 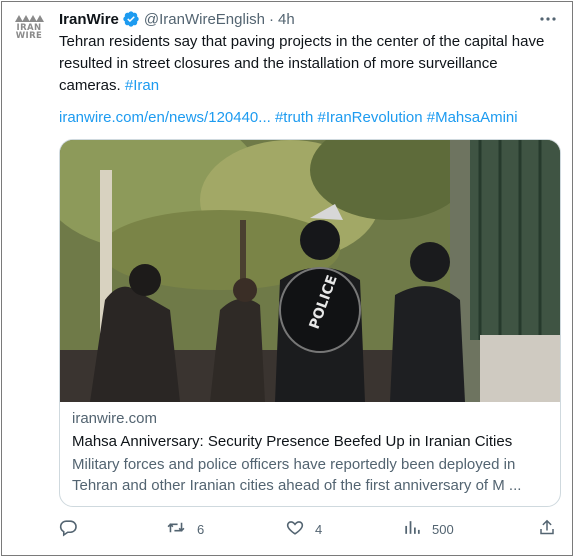 What do you see at coordinates (548, 19) in the screenshot?
I see `more-icon` at bounding box center [548, 19].